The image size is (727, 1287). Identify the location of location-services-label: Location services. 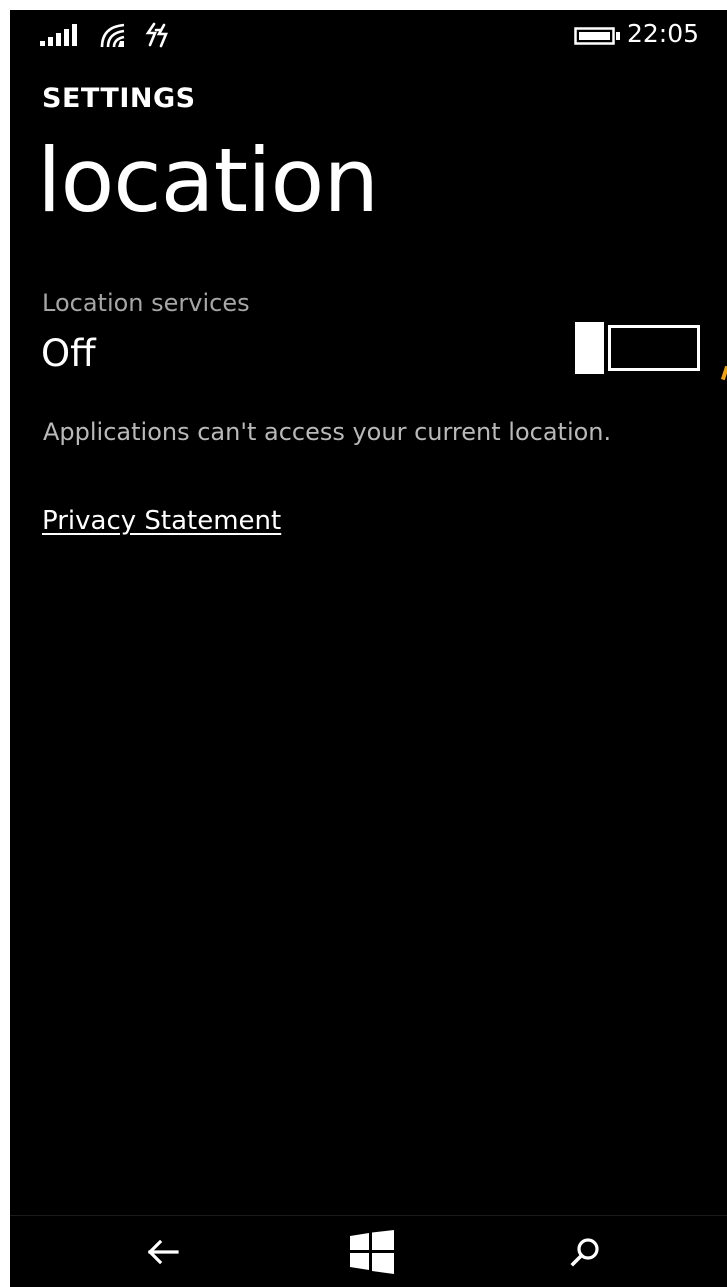
(146, 303).